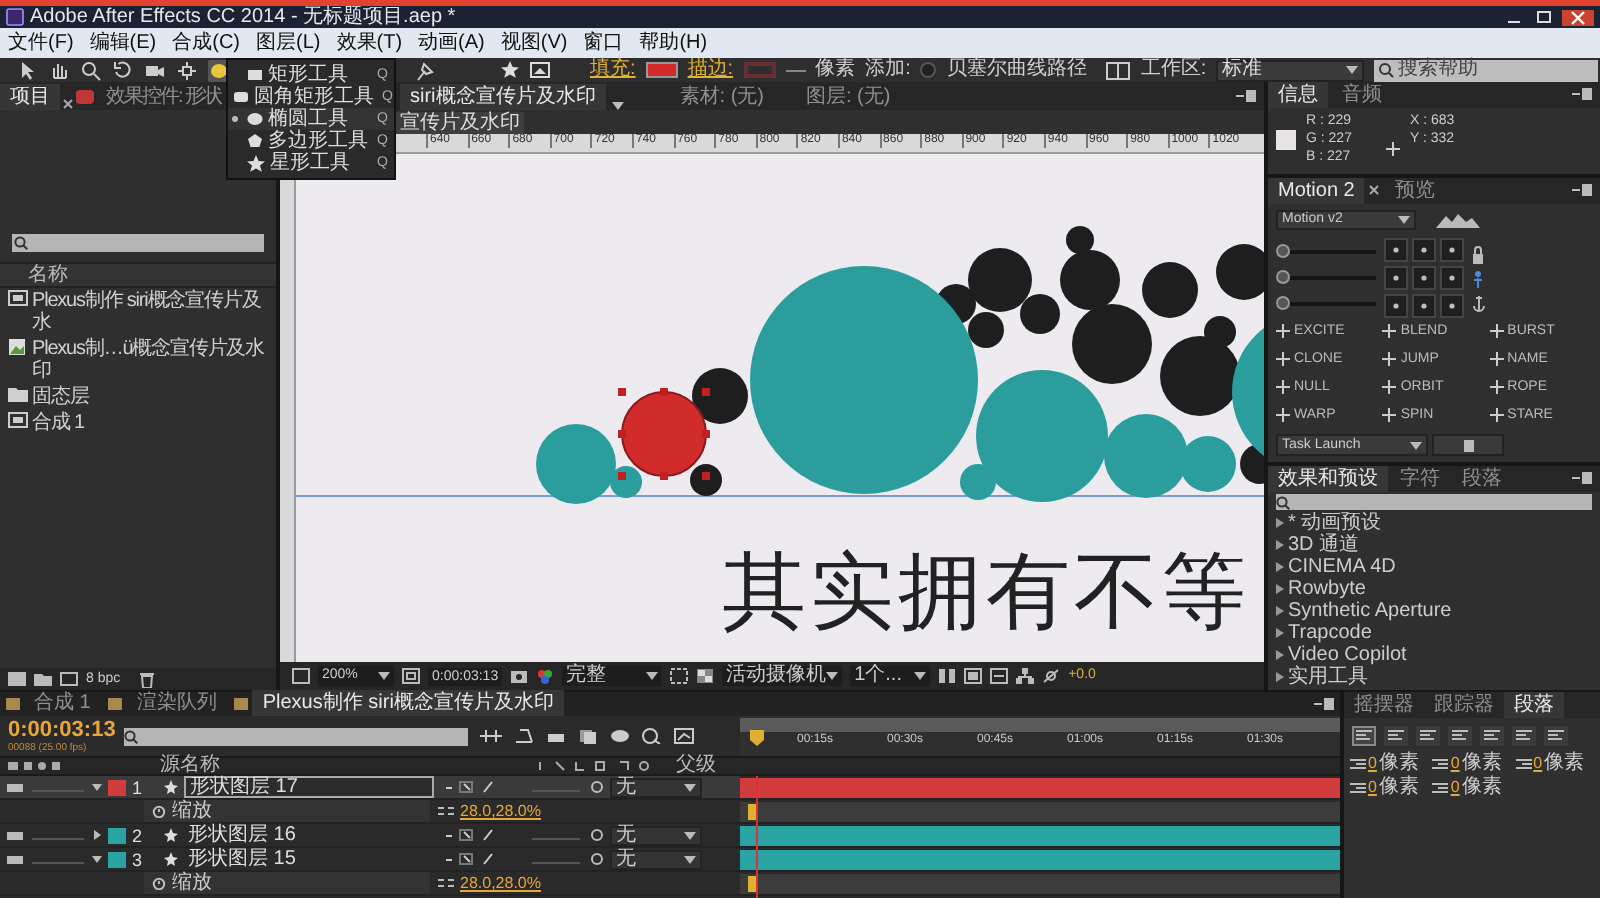 The width and height of the screenshot is (1600, 898). Describe the element at coordinates (696, 766) in the screenshot. I see `column-header: 父级` at that location.